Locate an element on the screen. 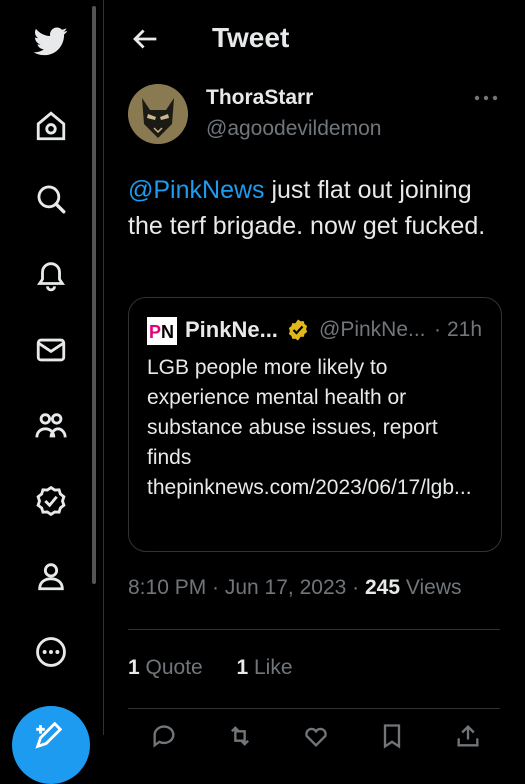 The height and width of the screenshot is (784, 525). retweet-icon is located at coordinates (240, 736).